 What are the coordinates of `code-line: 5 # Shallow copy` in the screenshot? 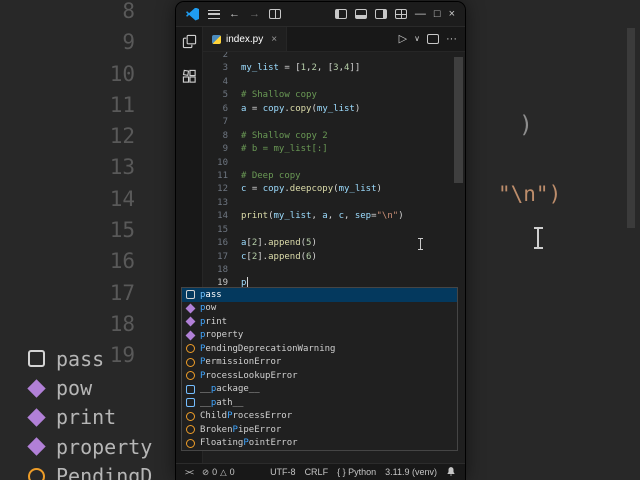 It's located at (327, 95).